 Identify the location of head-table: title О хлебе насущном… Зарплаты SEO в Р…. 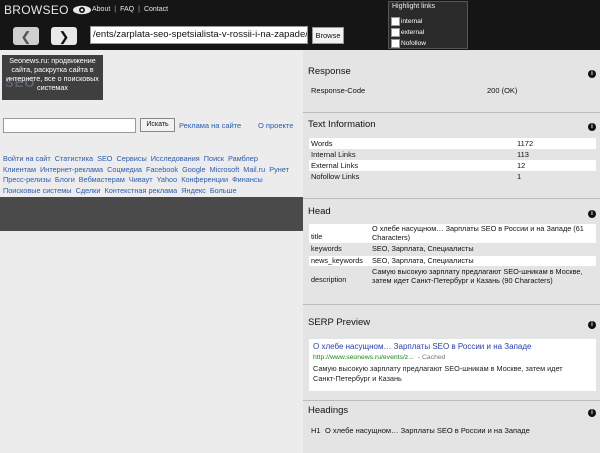
(452, 255).